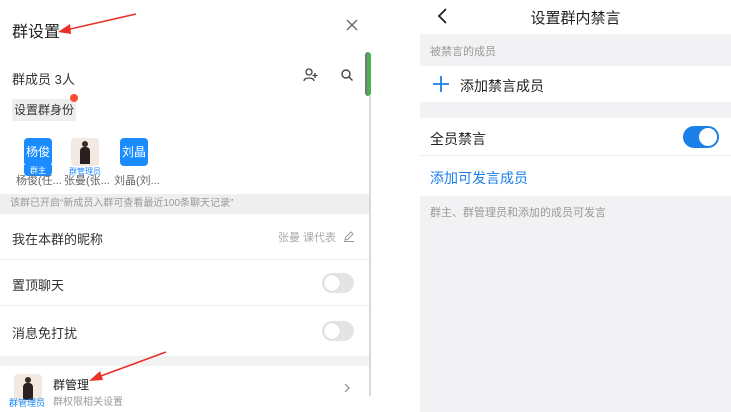 The width and height of the screenshot is (731, 412). I want to click on mute-all-row: 全员禁言, so click(575, 137).